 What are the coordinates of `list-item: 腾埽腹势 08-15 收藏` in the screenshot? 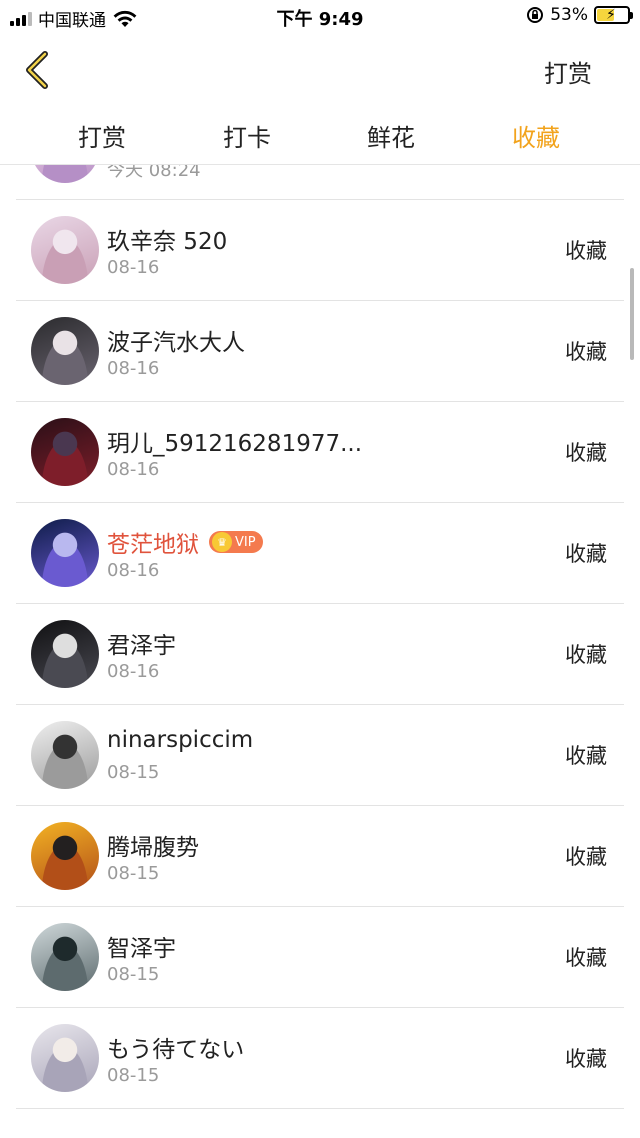 It's located at (320, 856).